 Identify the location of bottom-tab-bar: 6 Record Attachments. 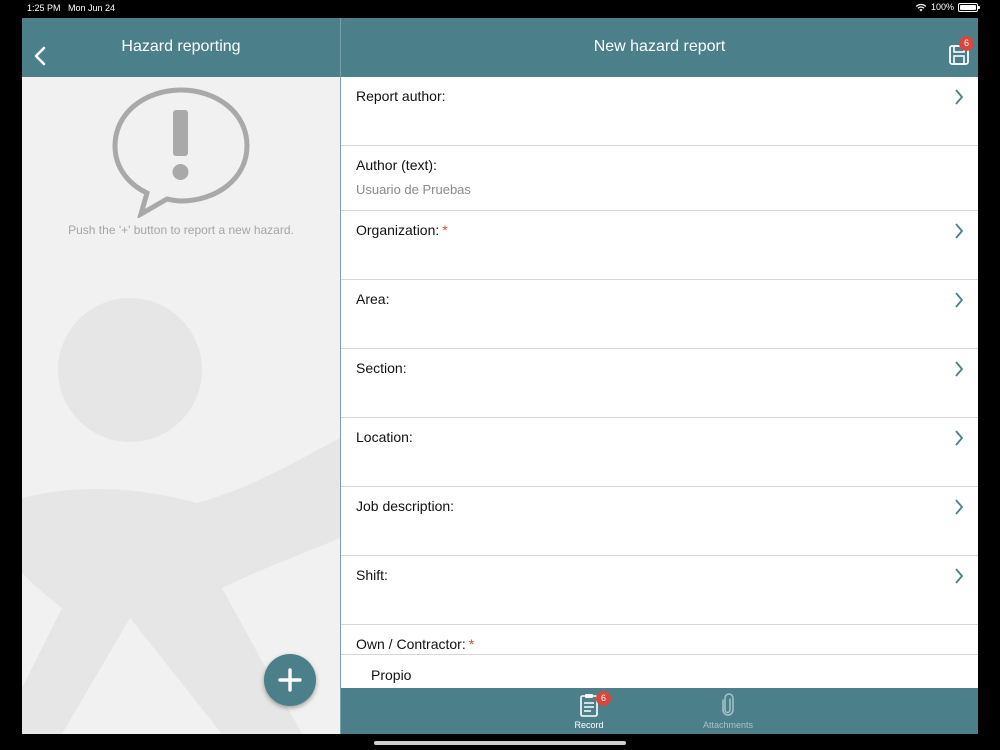
(659, 711).